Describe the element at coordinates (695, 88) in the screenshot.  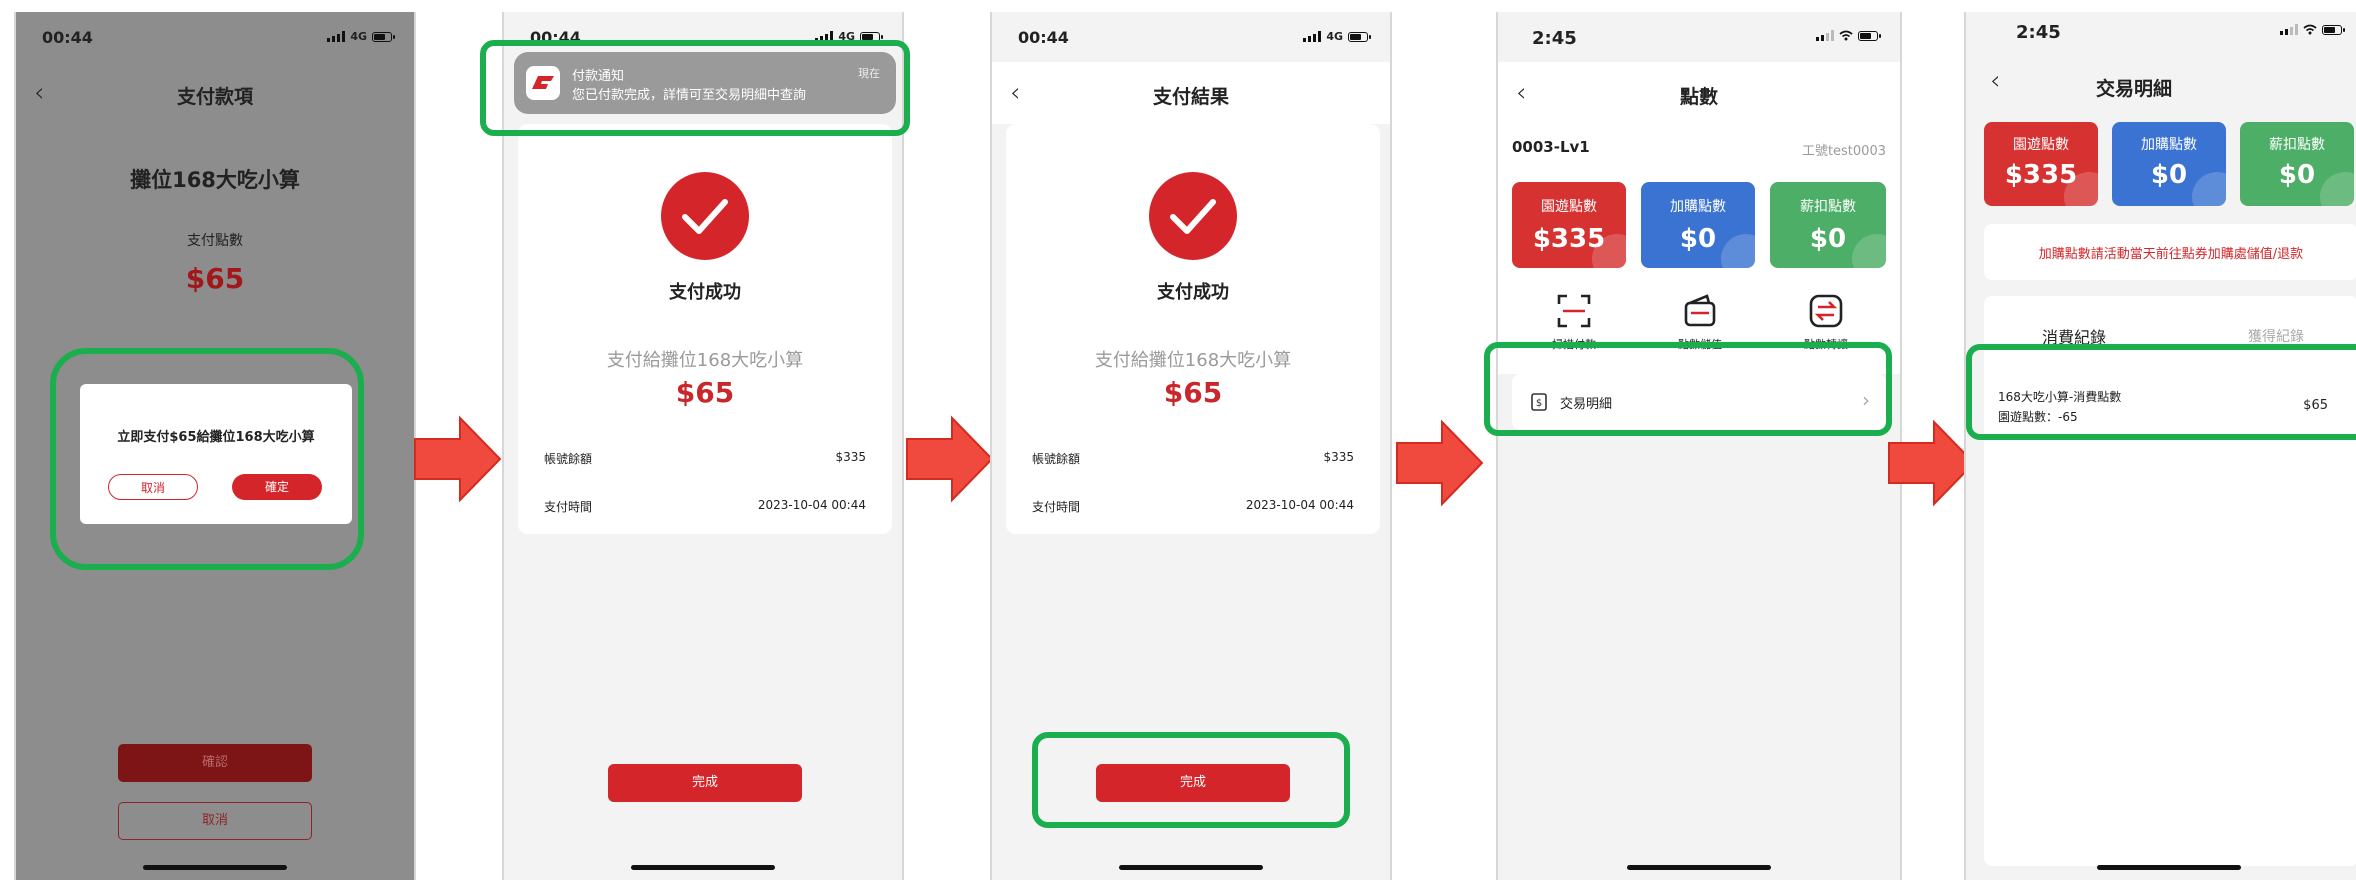
I see `highlight-notification` at that location.